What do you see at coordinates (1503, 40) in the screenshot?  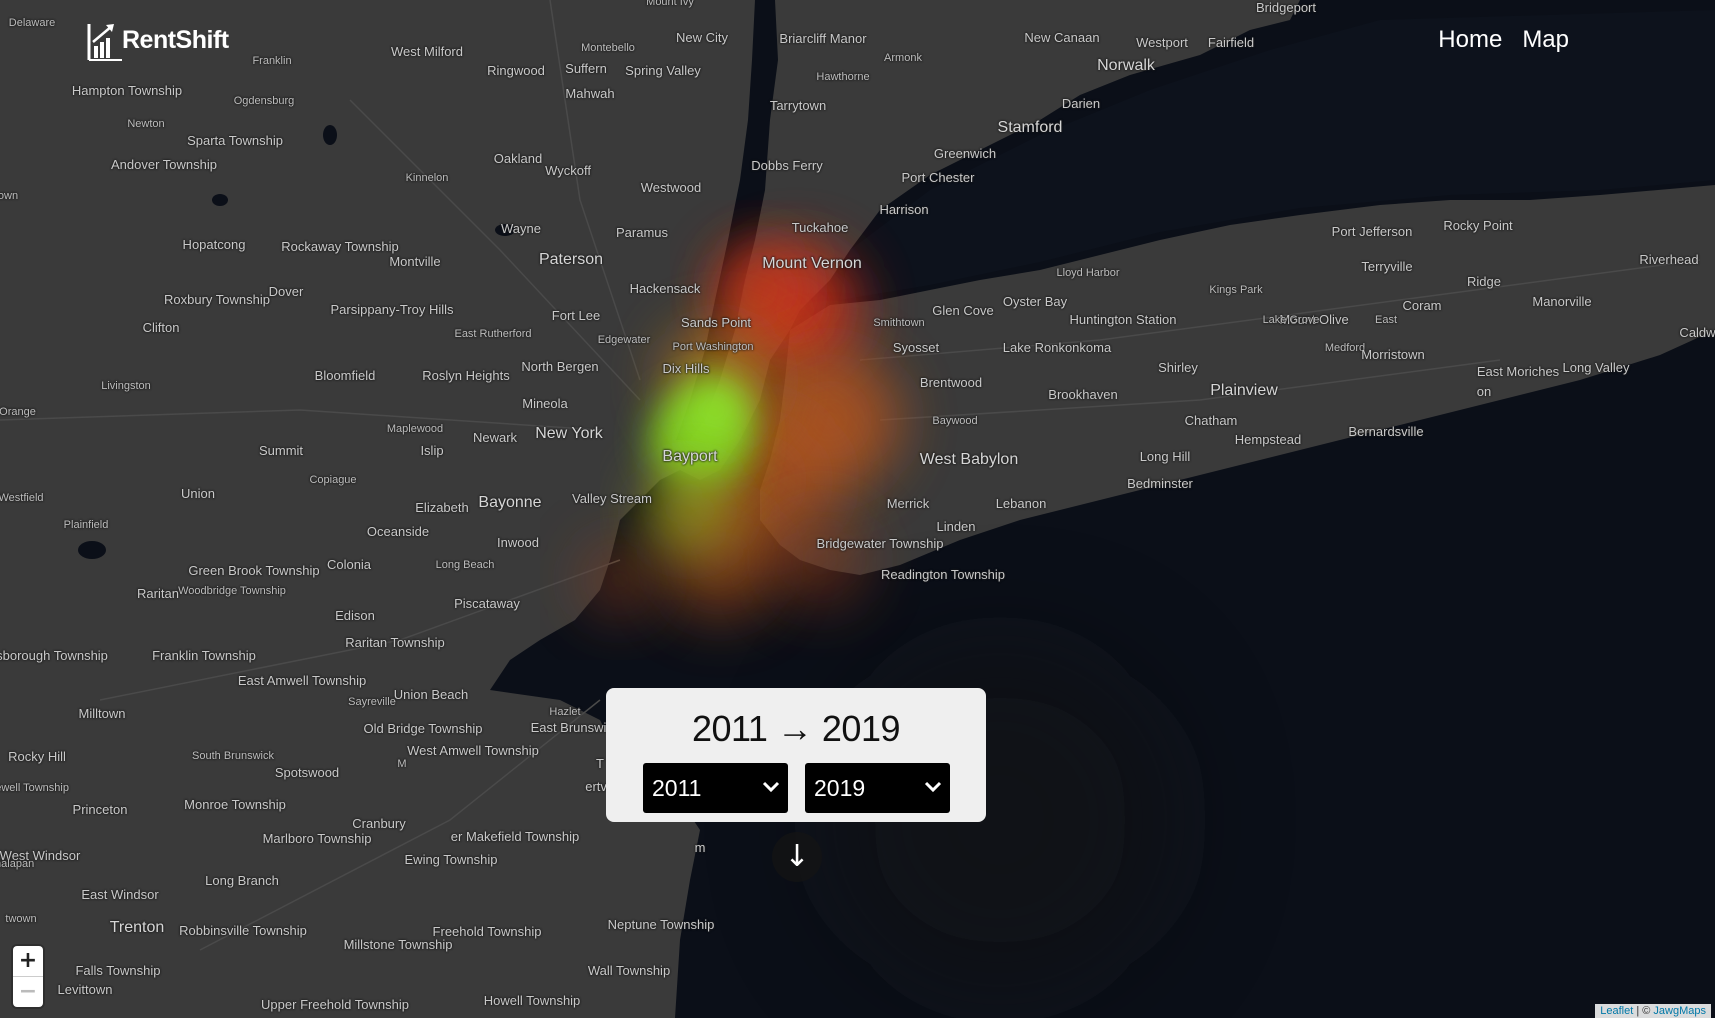 I see `top-nav: Home Map` at bounding box center [1503, 40].